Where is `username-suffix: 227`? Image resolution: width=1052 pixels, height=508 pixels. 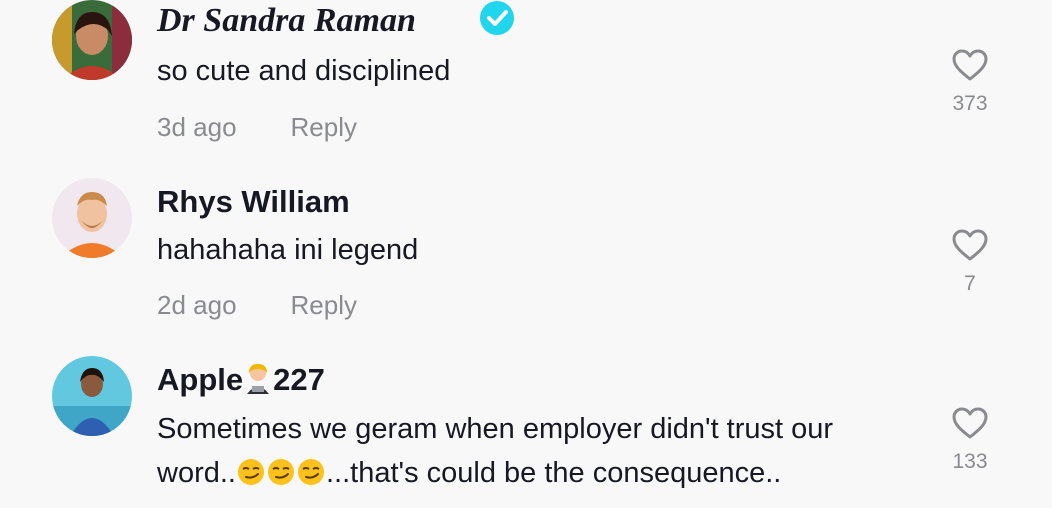 username-suffix: 227 is located at coordinates (299, 379).